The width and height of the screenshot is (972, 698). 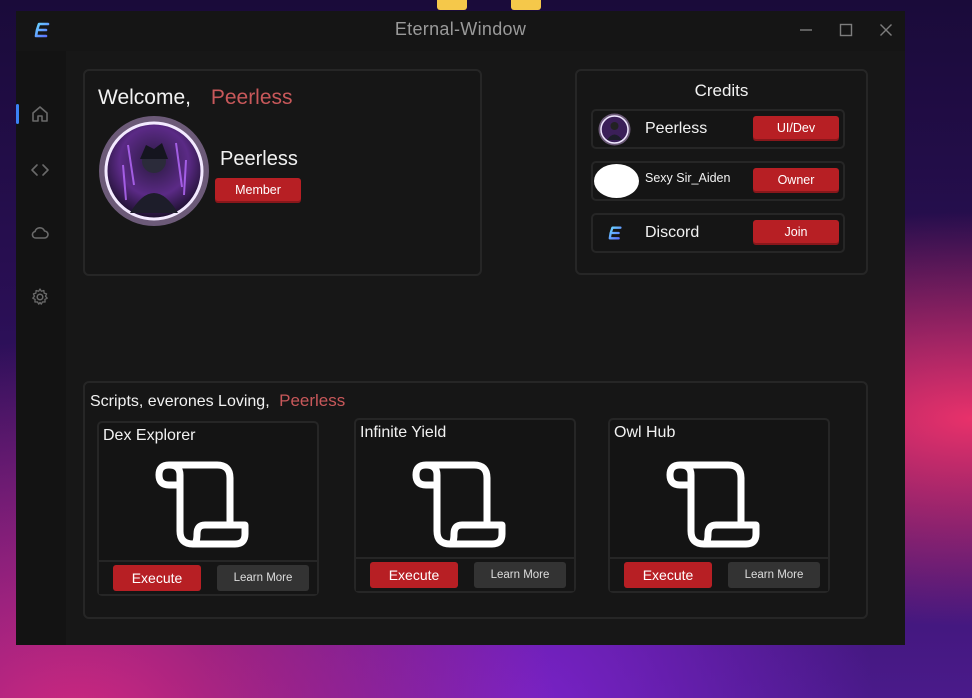 What do you see at coordinates (41, 348) in the screenshot?
I see `sidebar` at bounding box center [41, 348].